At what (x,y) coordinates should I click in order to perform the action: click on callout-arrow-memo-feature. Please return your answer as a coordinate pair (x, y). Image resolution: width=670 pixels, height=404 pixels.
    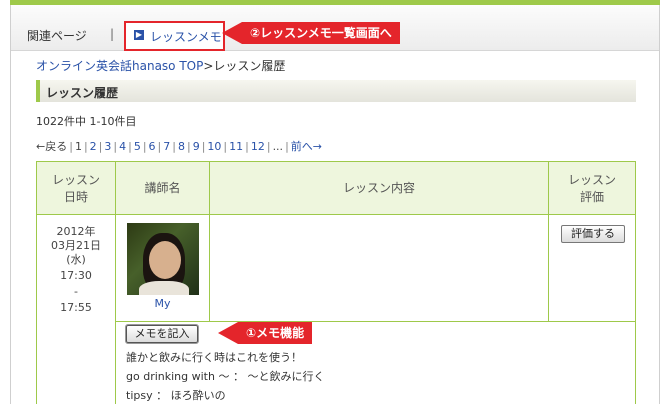
    Looking at the image, I should click on (228, 333).